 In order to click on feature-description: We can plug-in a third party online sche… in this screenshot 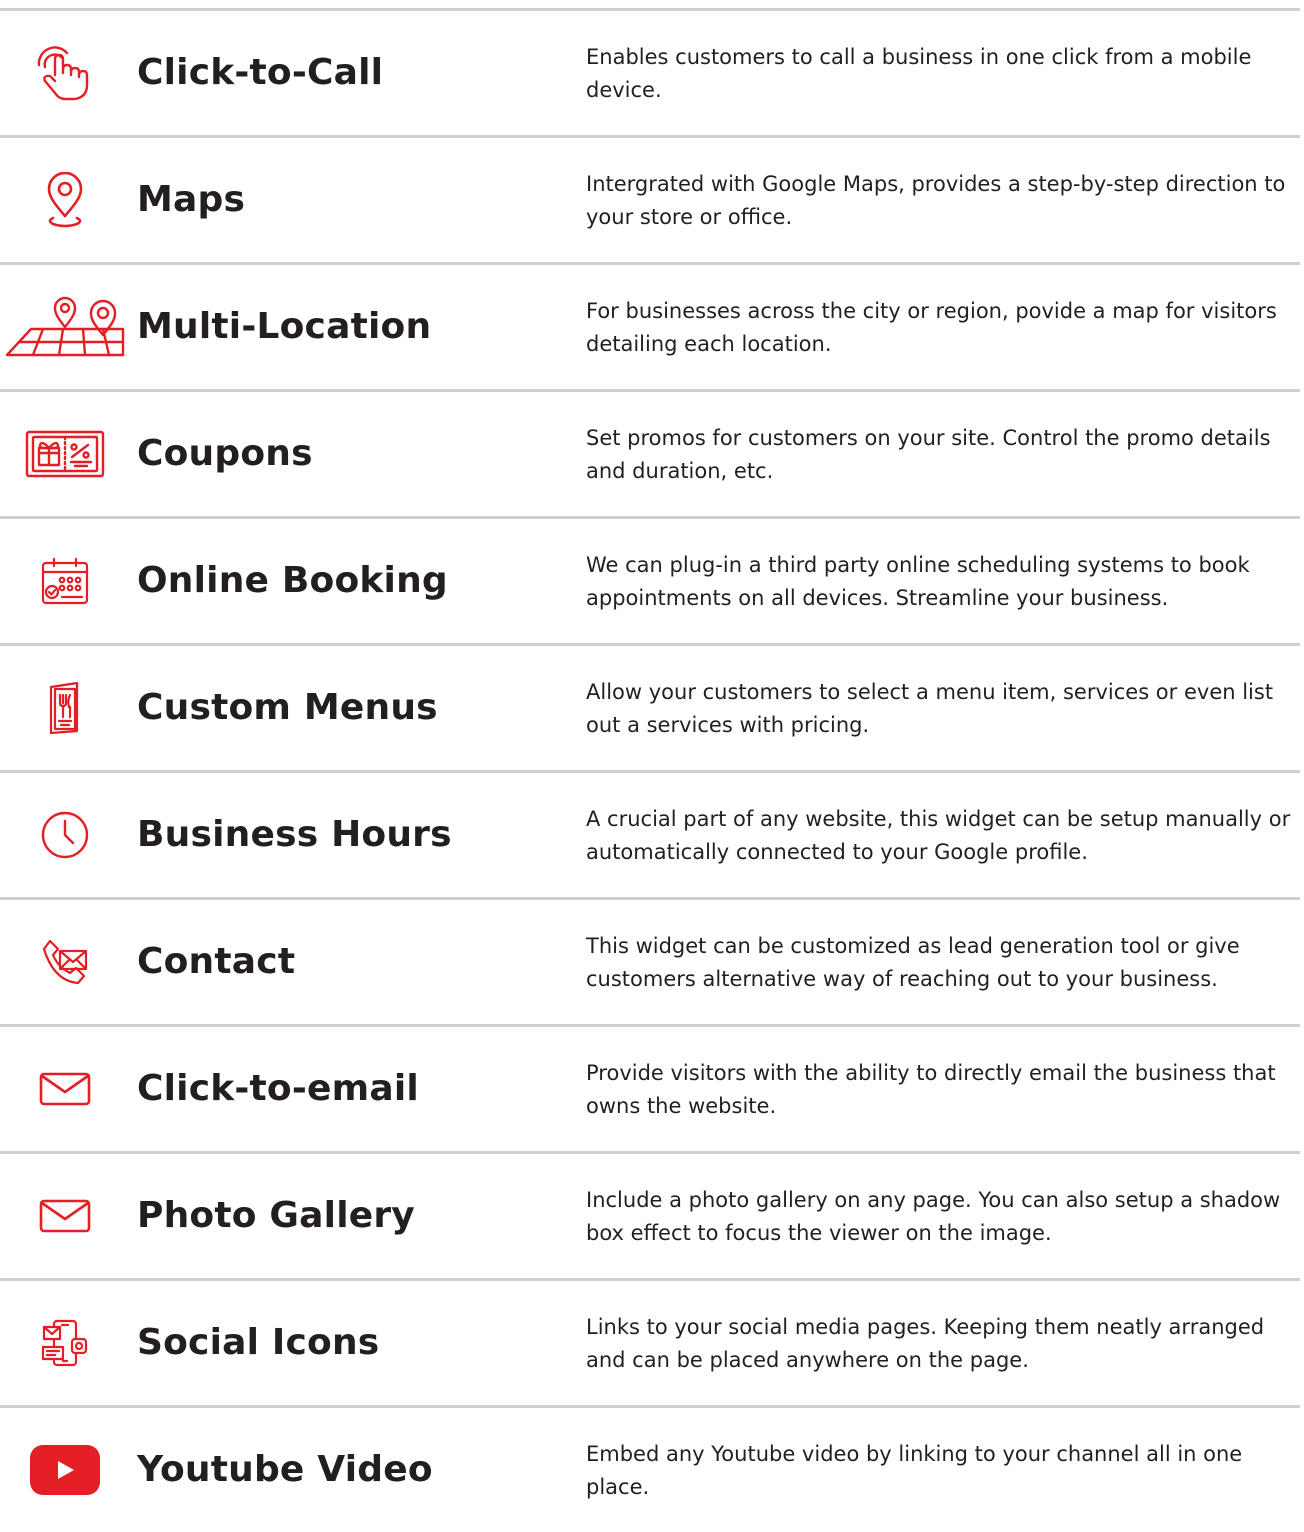, I will do `click(918, 581)`.